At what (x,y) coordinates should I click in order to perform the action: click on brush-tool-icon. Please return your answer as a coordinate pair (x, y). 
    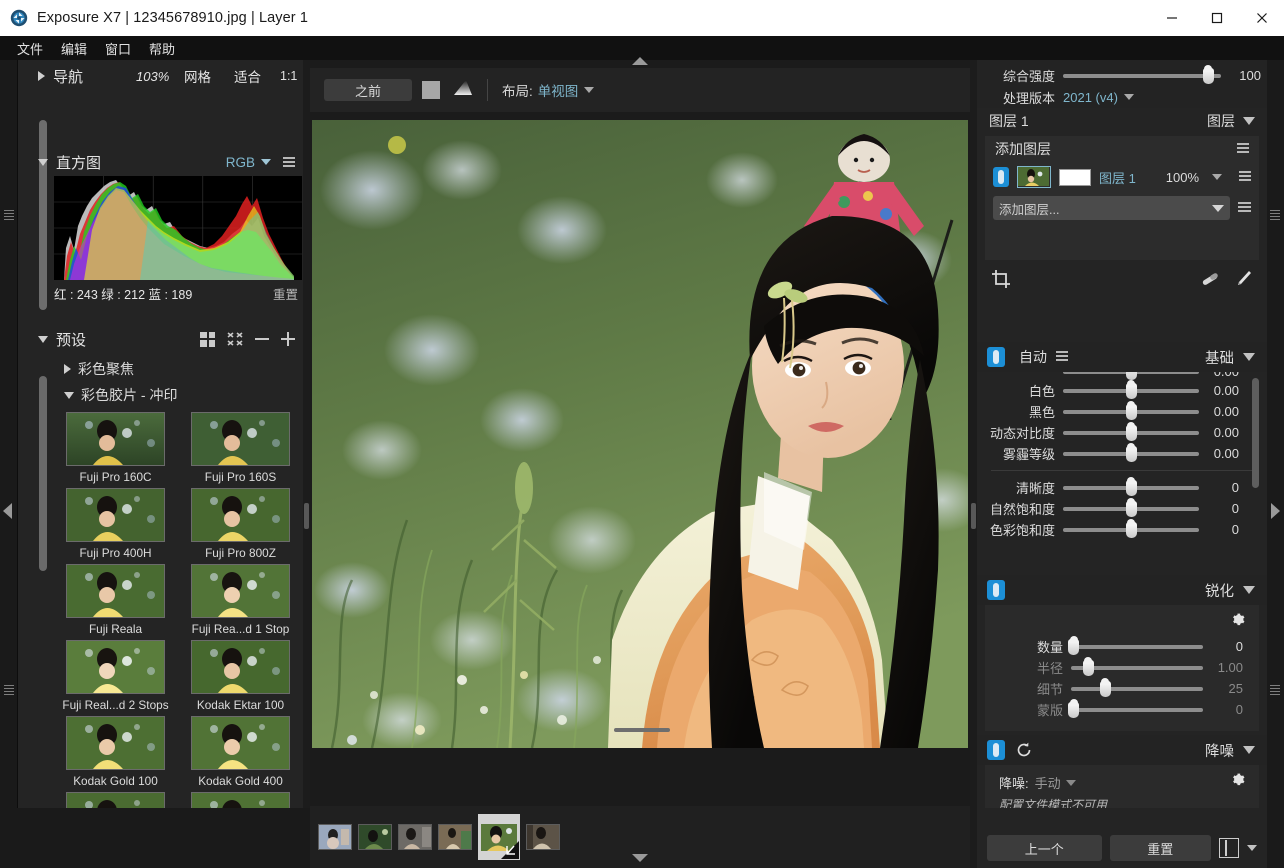
    Looking at the image, I should click on (1243, 281).